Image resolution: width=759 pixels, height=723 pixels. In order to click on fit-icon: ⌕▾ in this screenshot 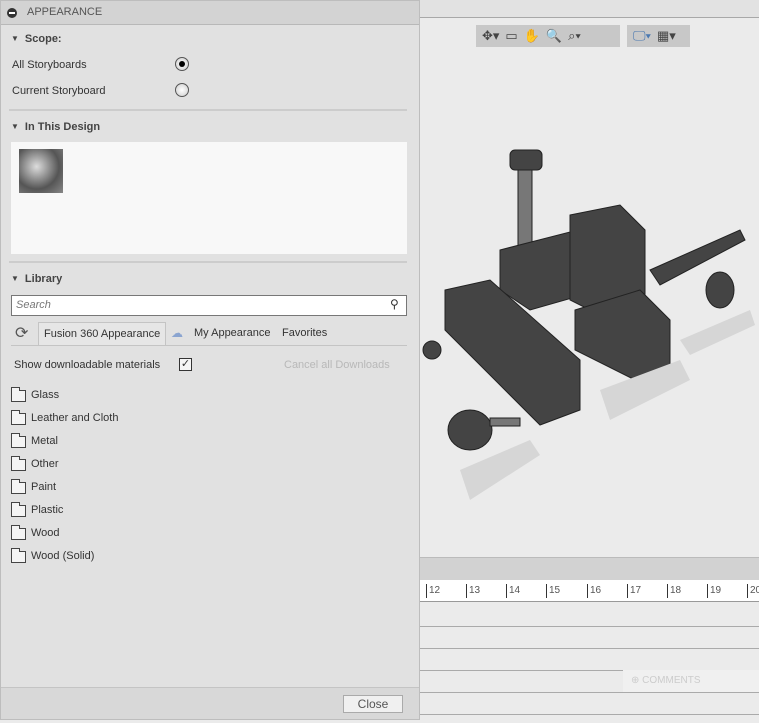, I will do `click(574, 36)`.